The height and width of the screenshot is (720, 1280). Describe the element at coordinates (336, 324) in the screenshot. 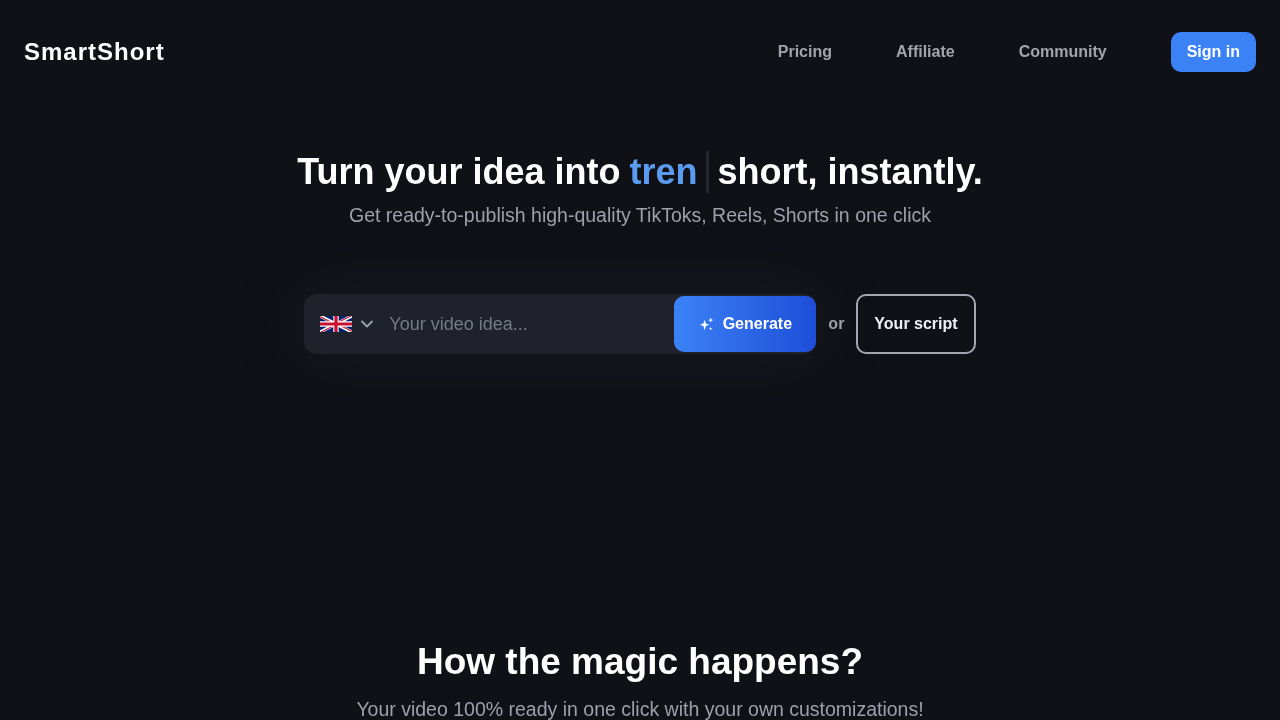

I see `flag-icon` at that location.